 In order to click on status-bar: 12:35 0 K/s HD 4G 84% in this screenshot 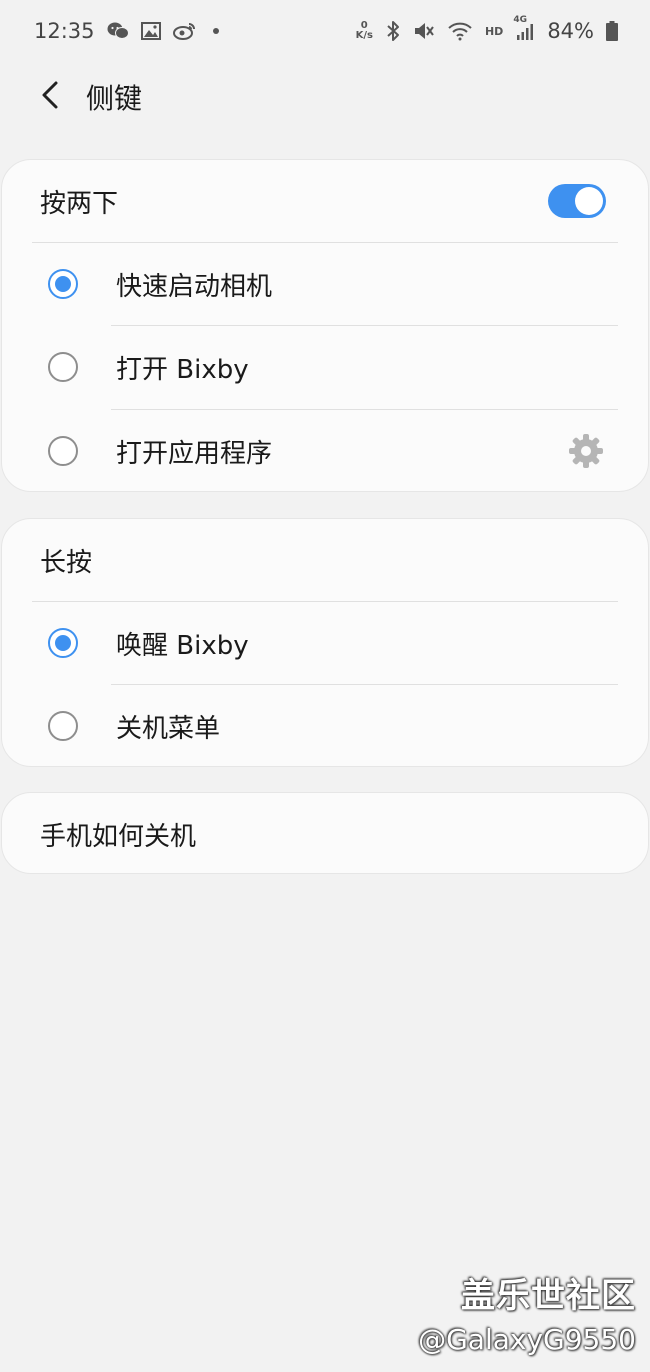, I will do `click(325, 31)`.